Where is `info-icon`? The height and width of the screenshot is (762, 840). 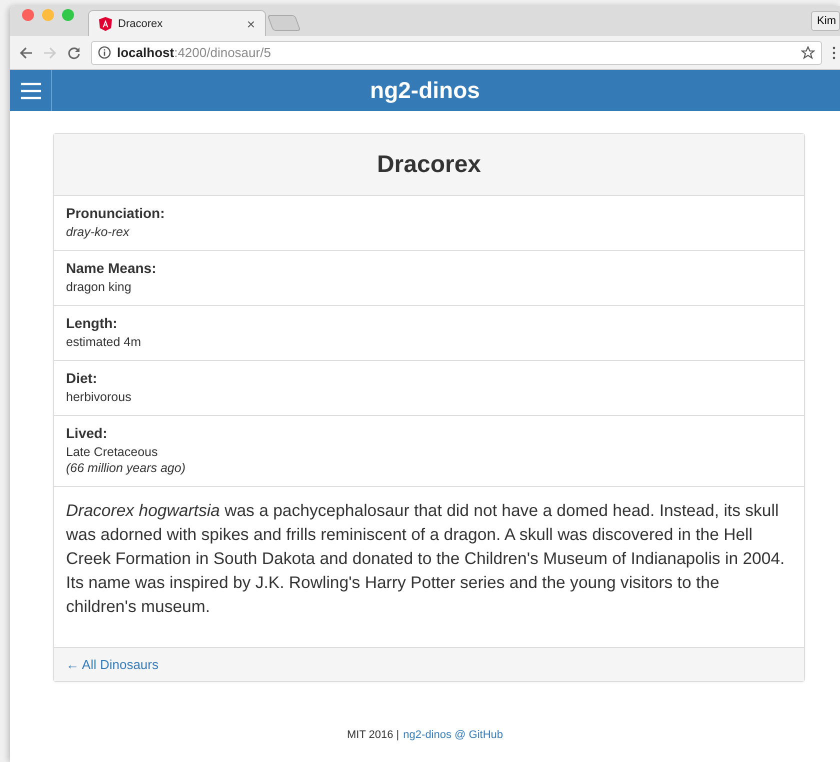 info-icon is located at coordinates (104, 52).